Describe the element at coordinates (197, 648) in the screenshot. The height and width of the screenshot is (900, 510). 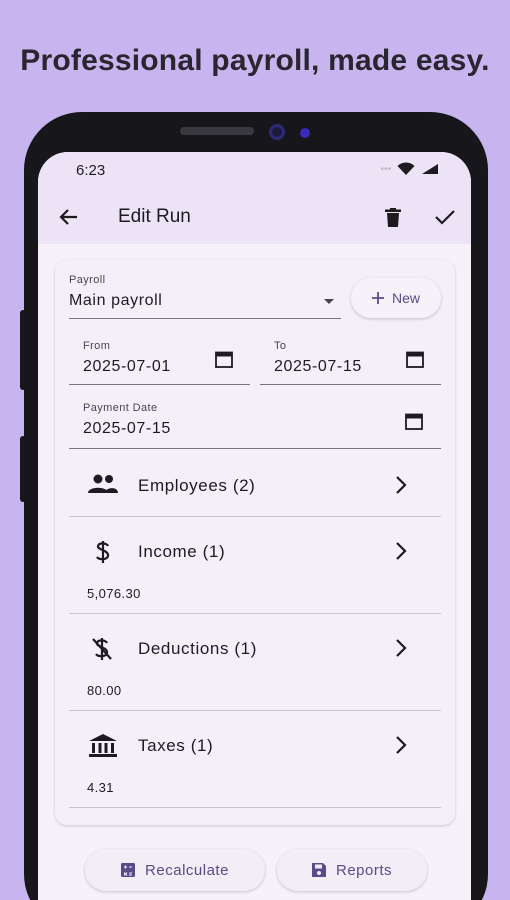
I see `section-title: Deductions (1)` at that location.